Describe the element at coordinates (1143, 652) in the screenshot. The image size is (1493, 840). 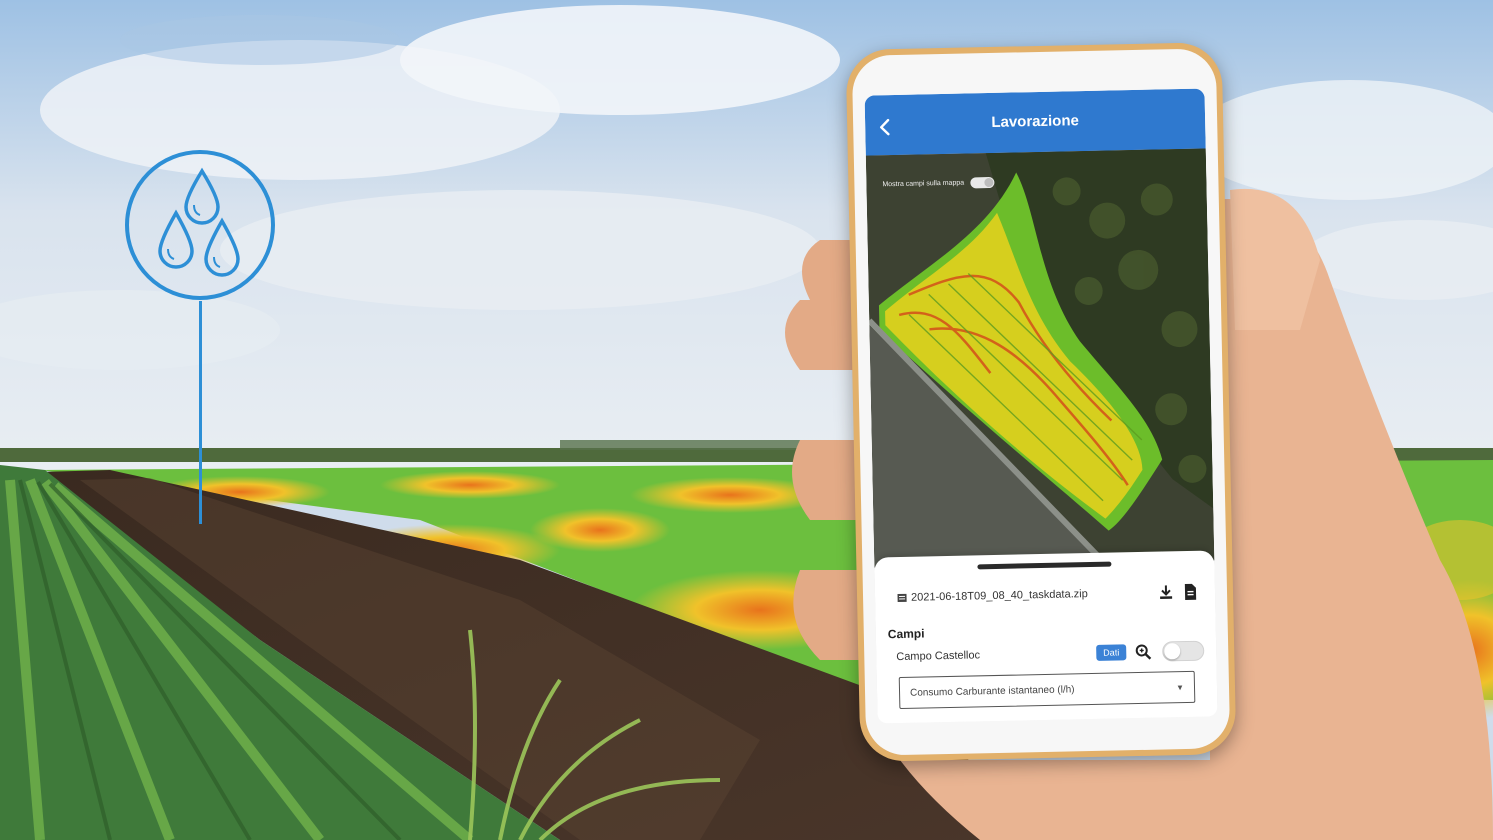
I see `search-zoom-icon` at that location.